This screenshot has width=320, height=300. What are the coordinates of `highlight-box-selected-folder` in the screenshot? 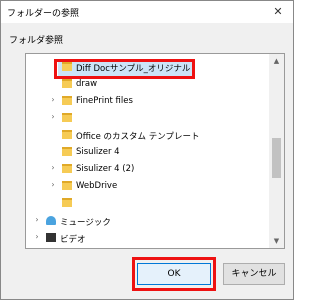 It's located at (124, 69).